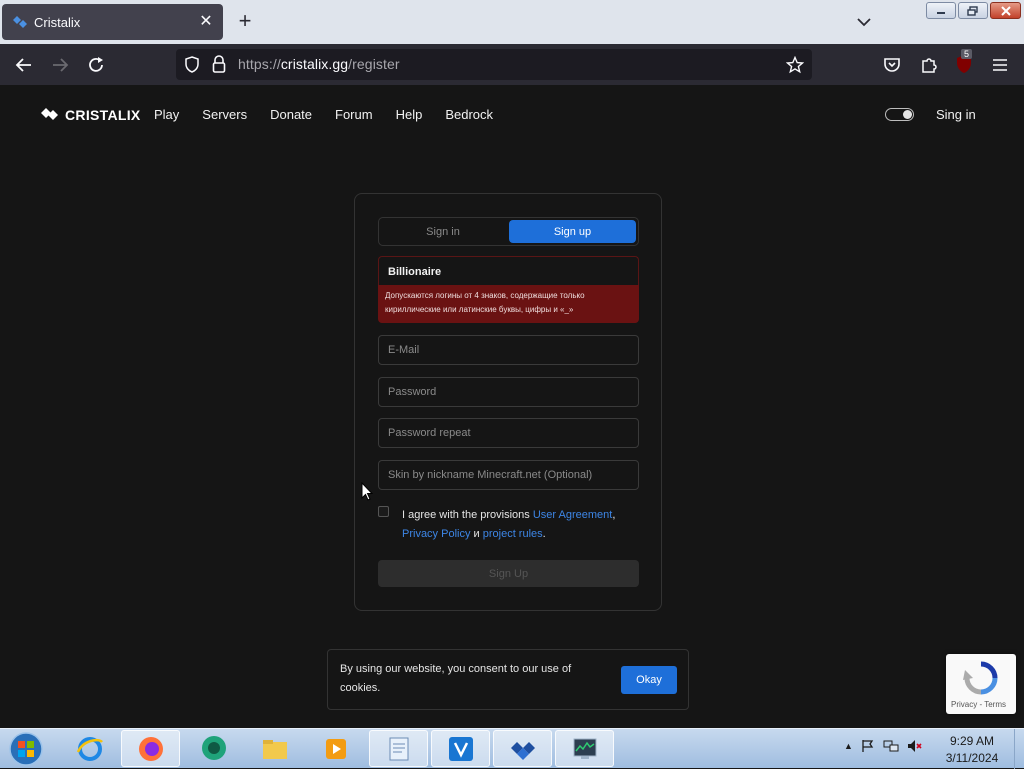  I want to click on cristalix-favicon-icon, so click(20, 22).